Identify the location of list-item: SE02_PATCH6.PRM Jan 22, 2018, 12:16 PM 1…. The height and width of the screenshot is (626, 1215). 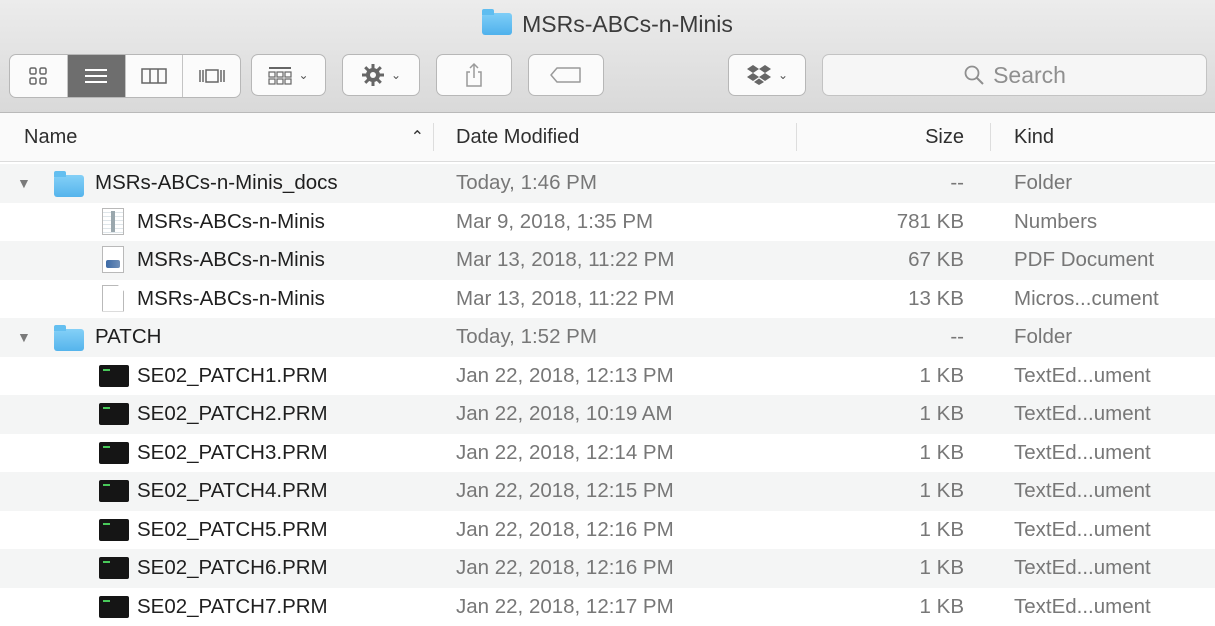
(607, 568).